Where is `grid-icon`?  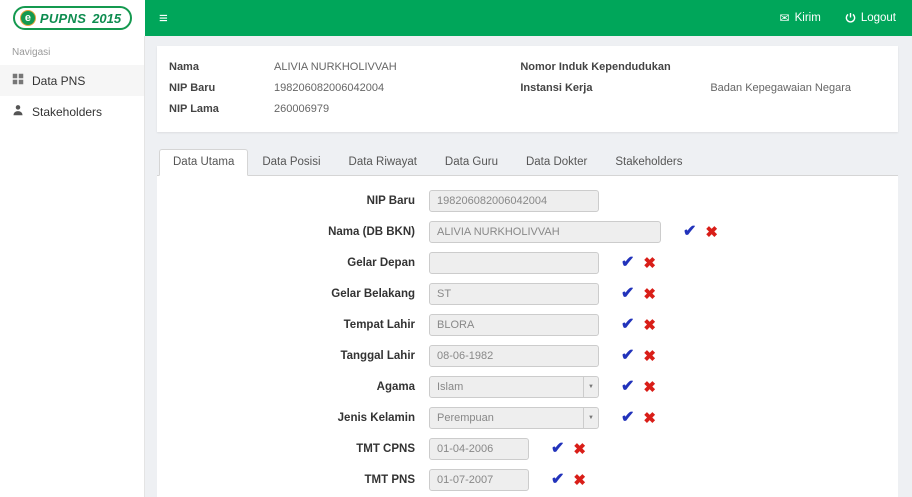 grid-icon is located at coordinates (18, 80).